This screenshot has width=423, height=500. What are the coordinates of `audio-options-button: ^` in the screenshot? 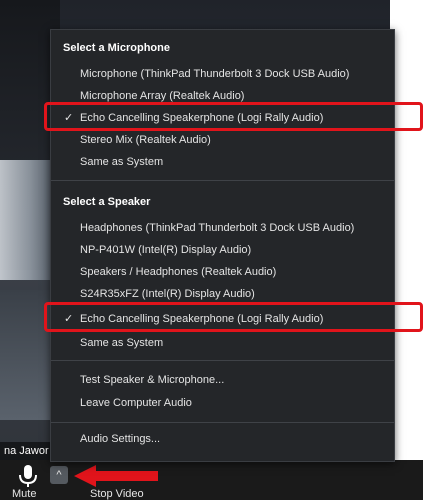 It's located at (59, 475).